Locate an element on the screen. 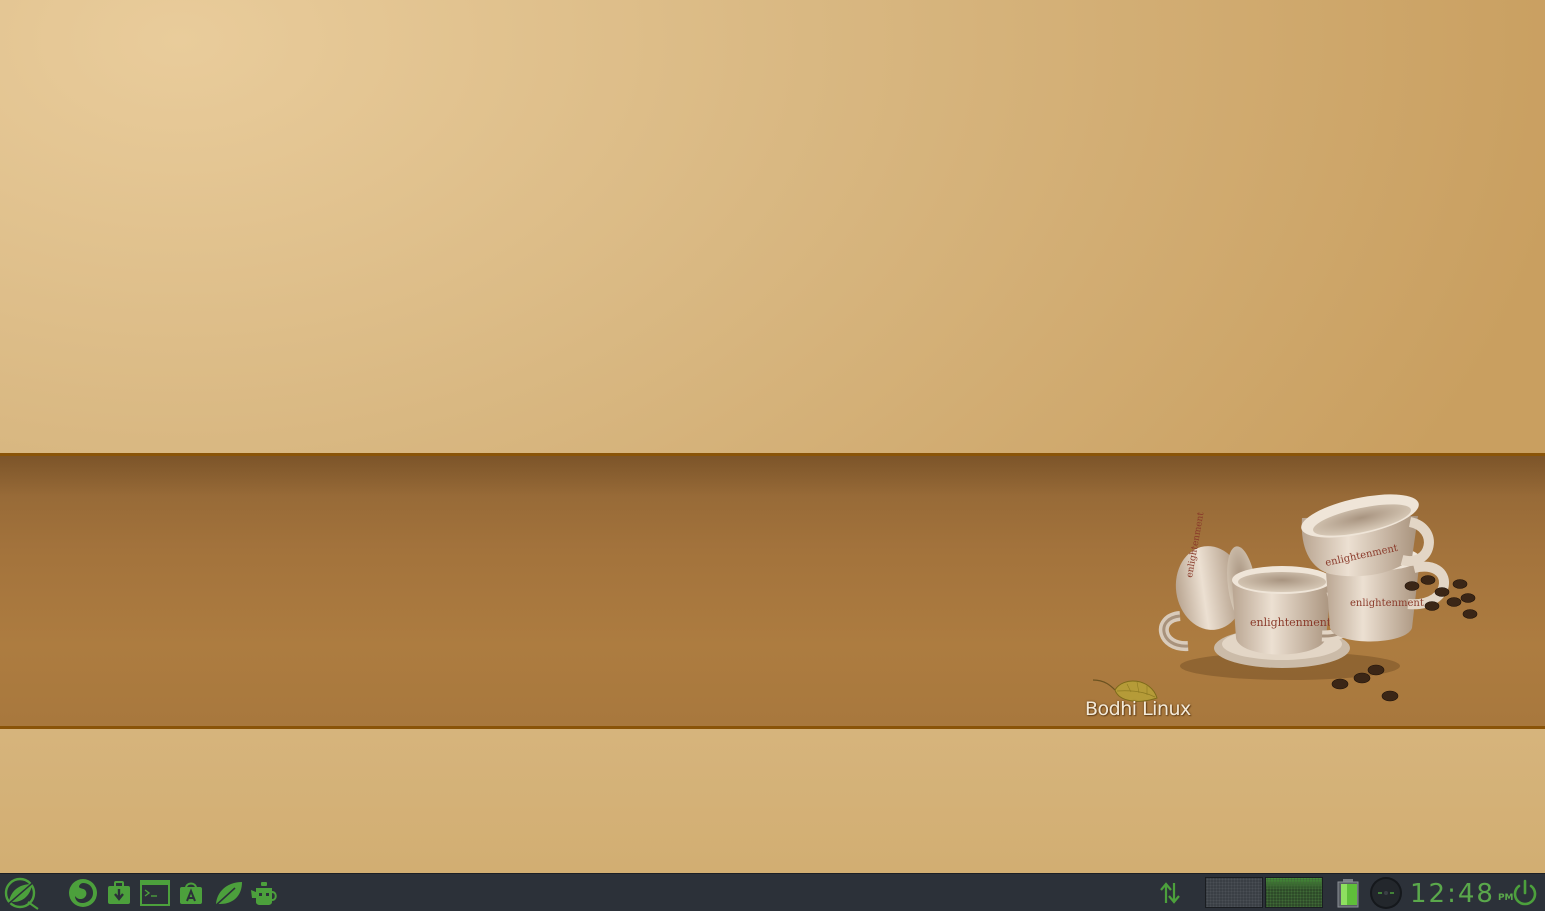  leaf-icon is located at coordinates (227, 895).